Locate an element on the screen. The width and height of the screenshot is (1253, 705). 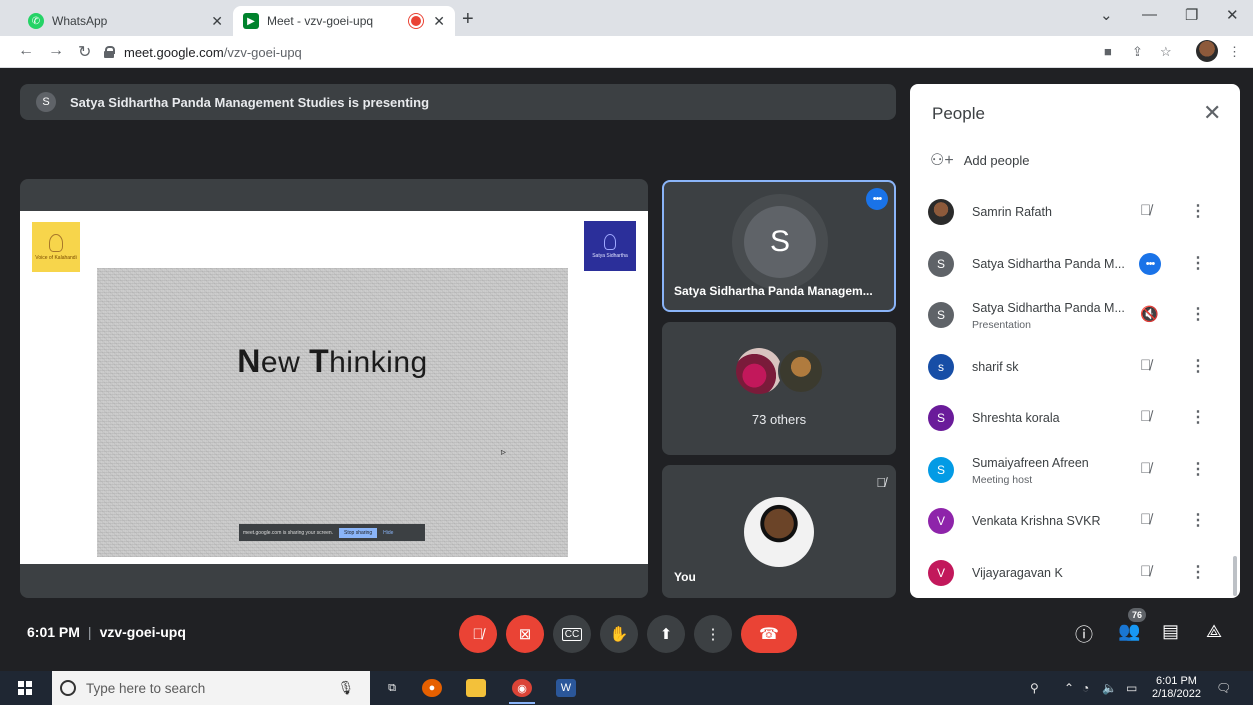
stop-sharing-button: Stop sharing is located at coordinates (358, 532).